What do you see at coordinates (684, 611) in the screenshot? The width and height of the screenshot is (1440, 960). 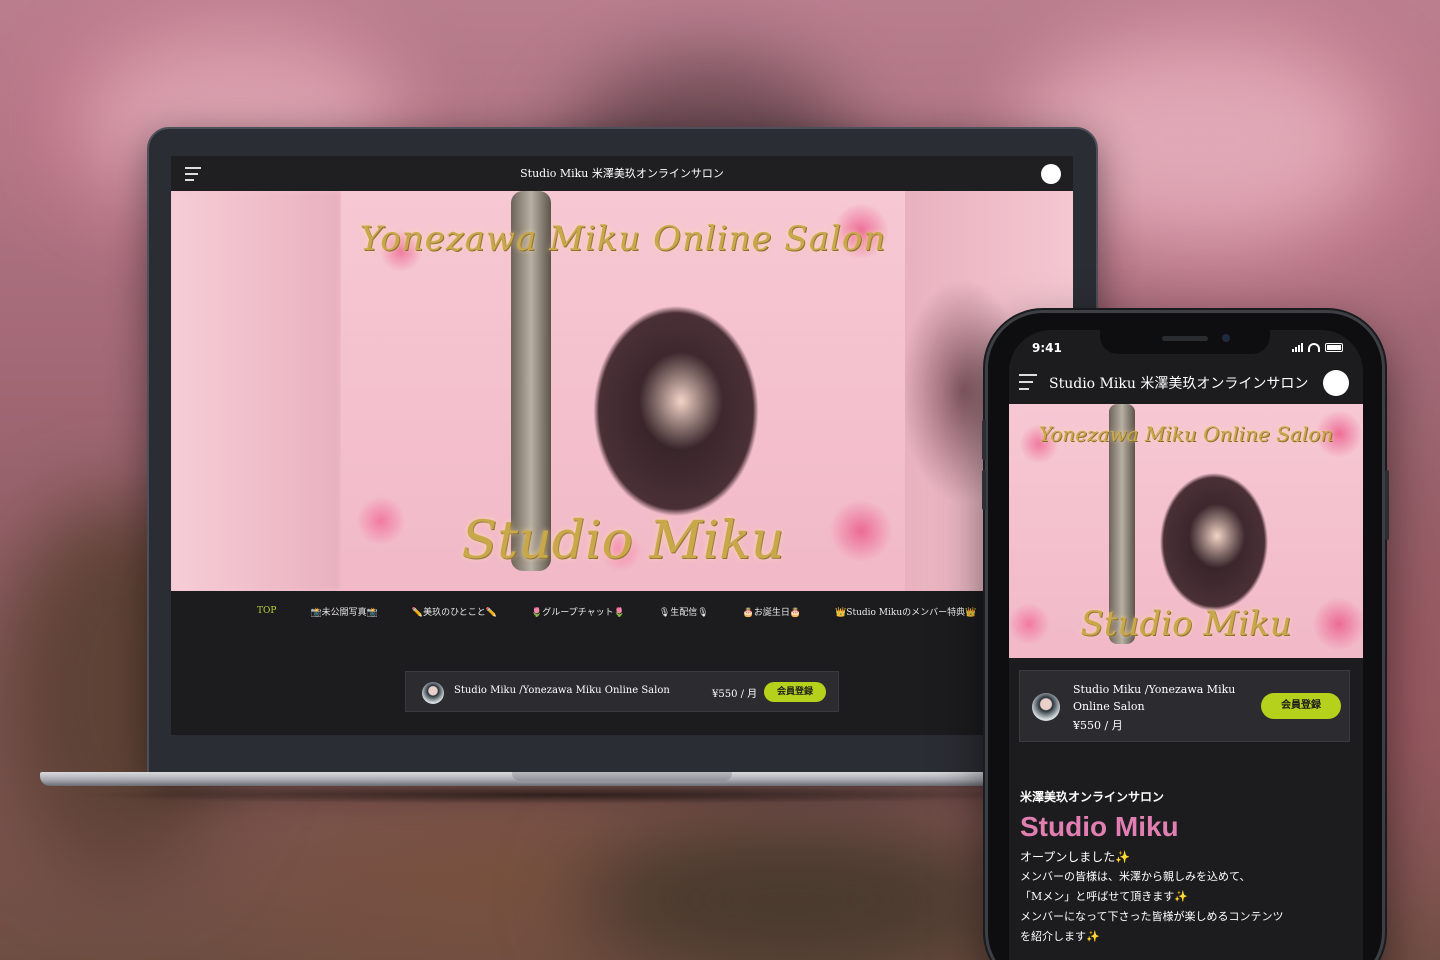 I see `nav-item-live: 🎙生配信🎙` at bounding box center [684, 611].